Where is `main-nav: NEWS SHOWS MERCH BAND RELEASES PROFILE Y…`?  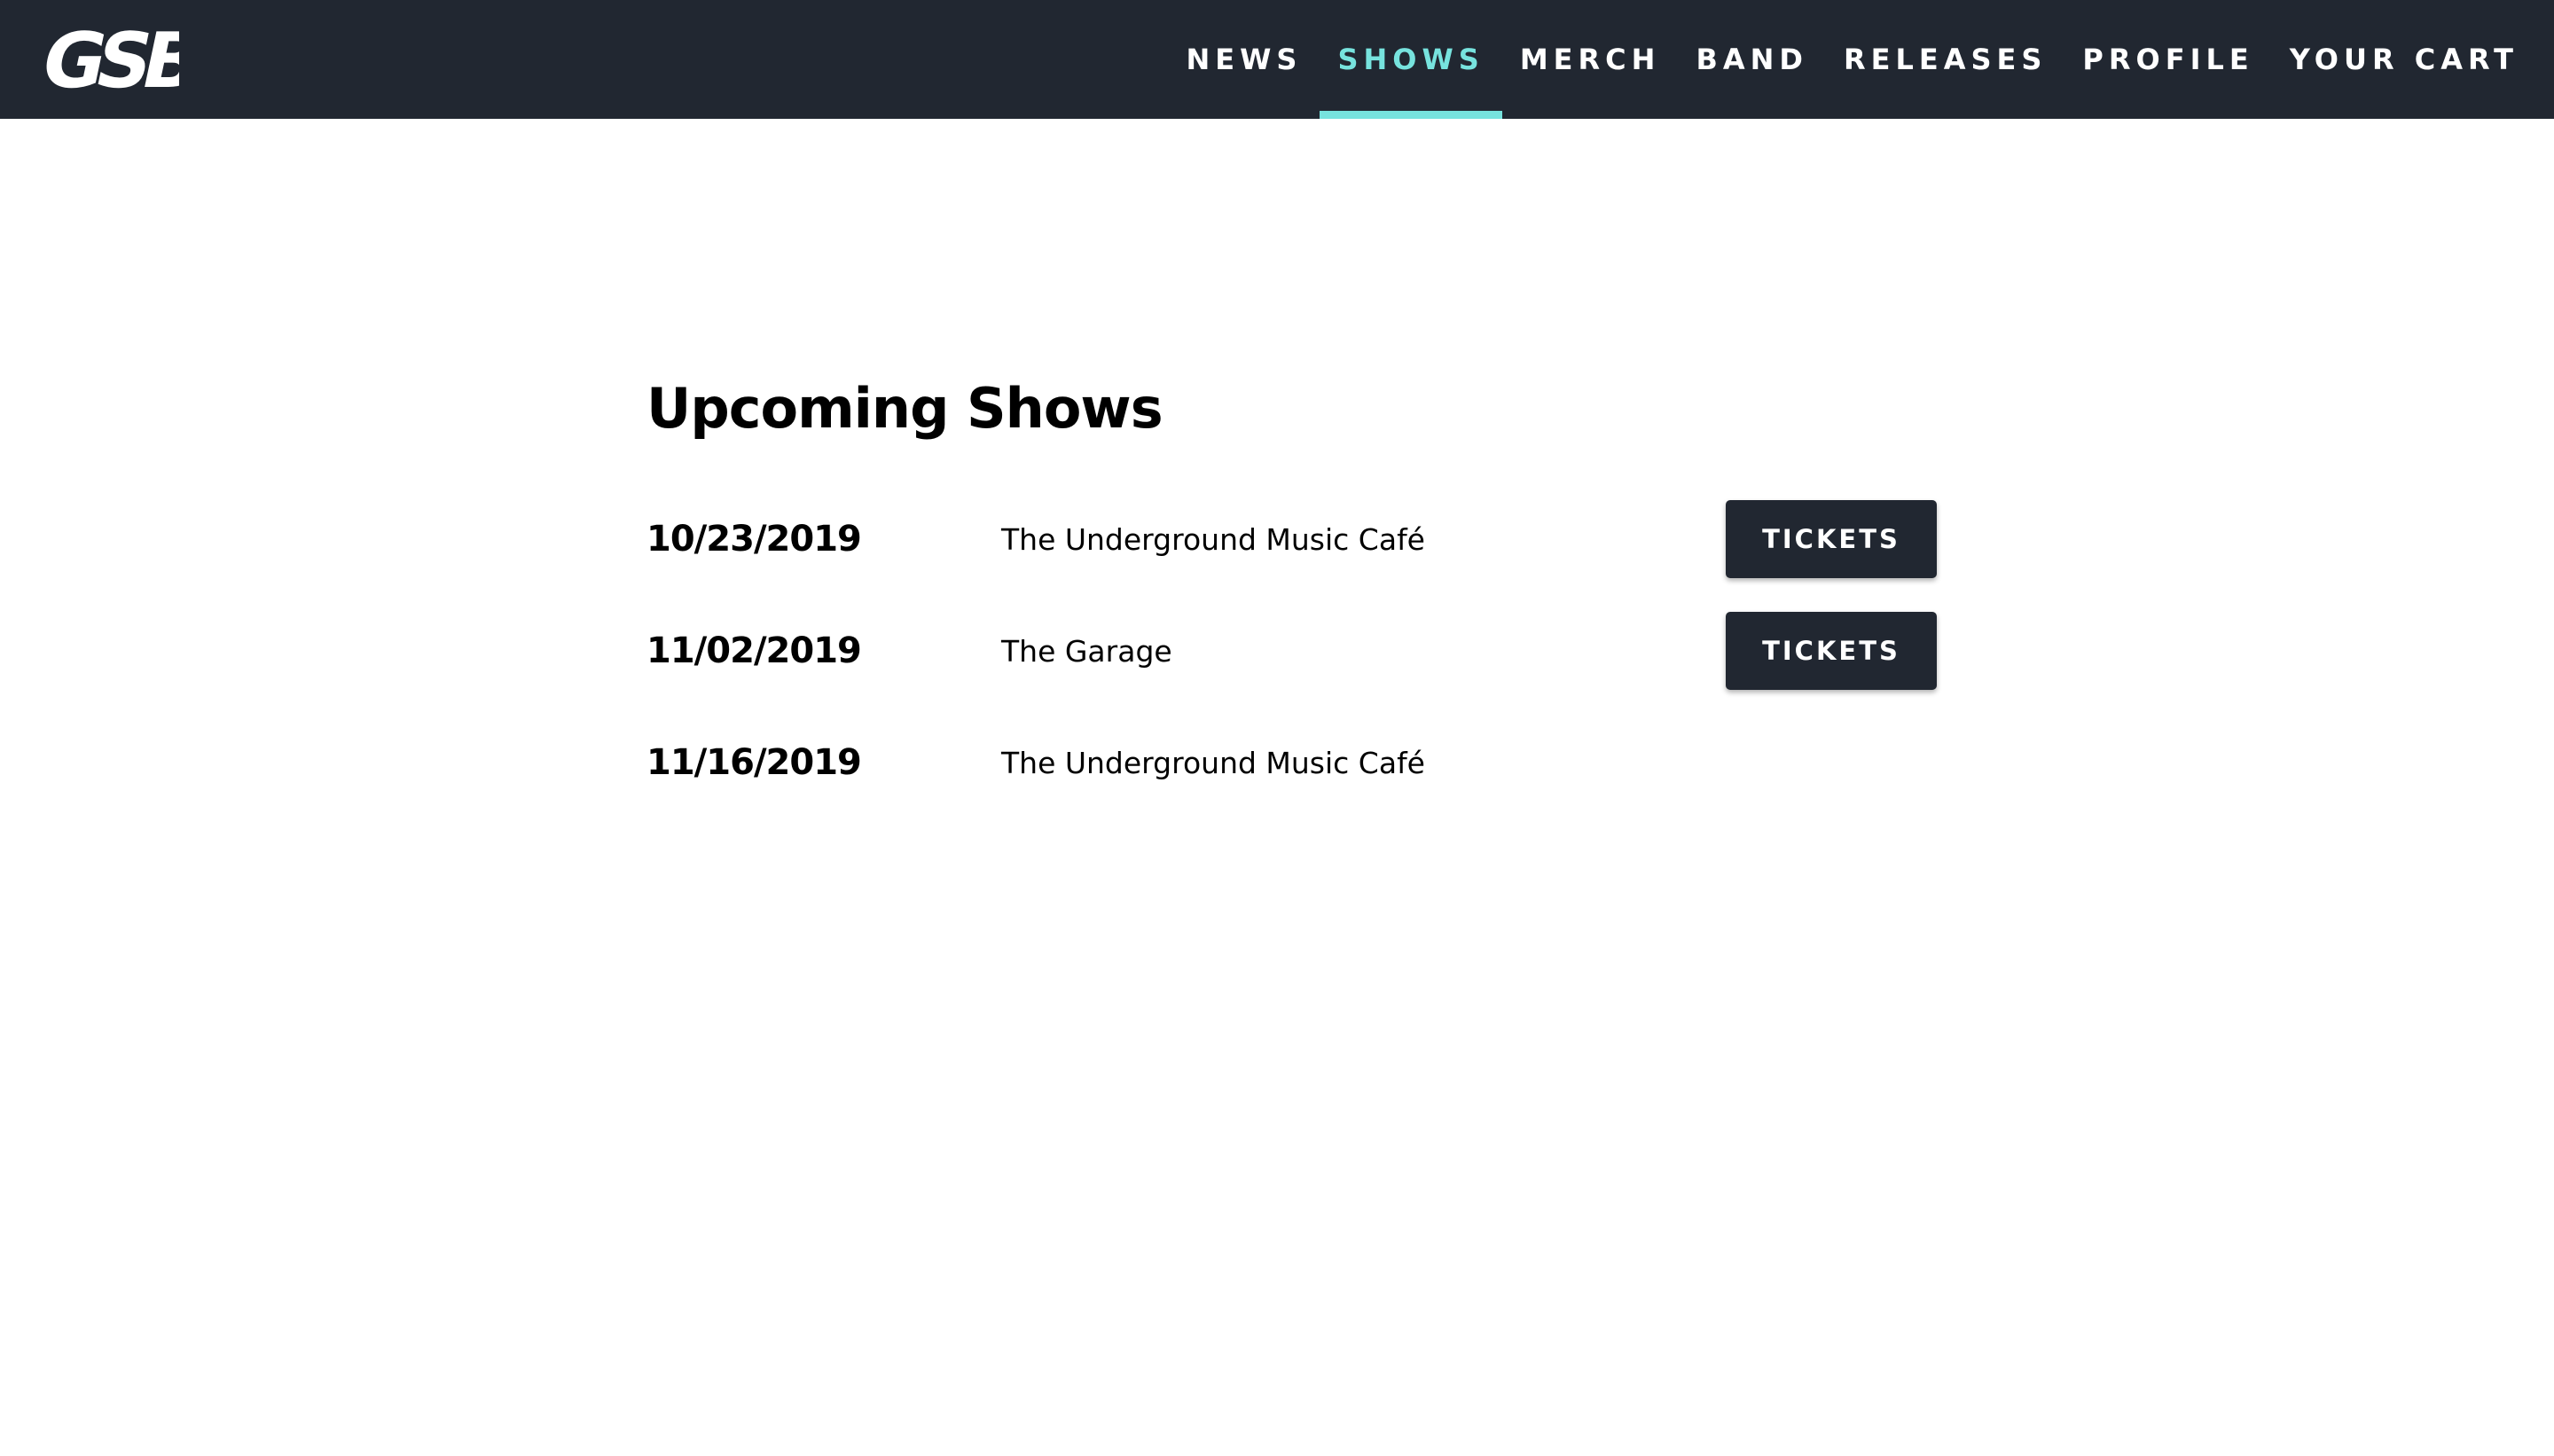 main-nav: NEWS SHOWS MERCH BAND RELEASES PROFILE Y… is located at coordinates (1852, 59).